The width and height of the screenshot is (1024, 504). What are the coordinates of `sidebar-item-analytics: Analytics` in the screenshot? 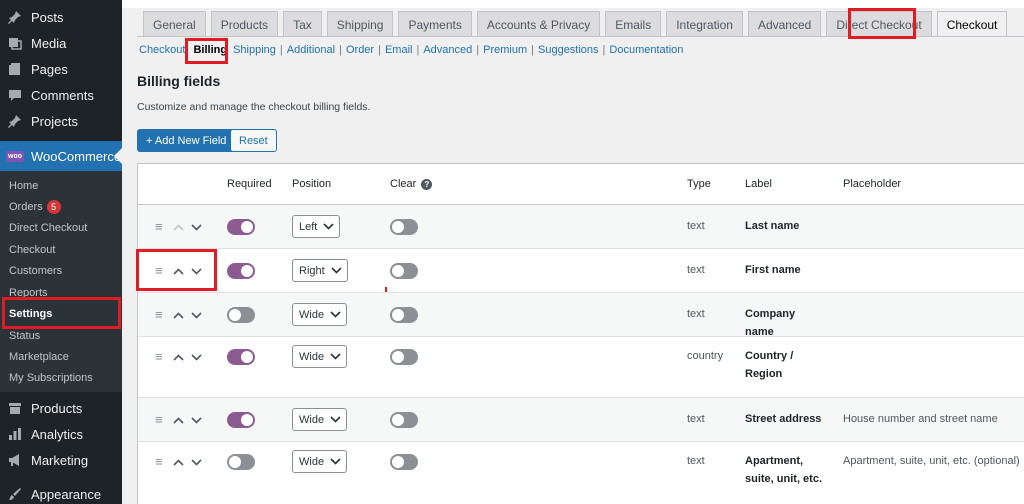 It's located at (61, 434).